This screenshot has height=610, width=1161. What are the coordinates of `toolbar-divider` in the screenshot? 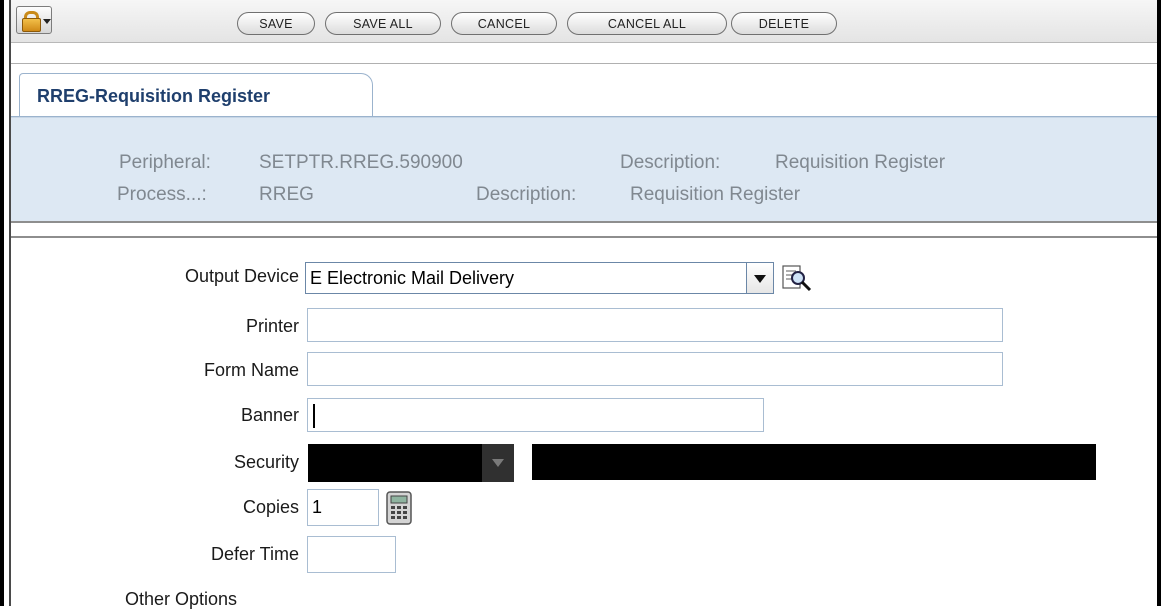 It's located at (584, 63).